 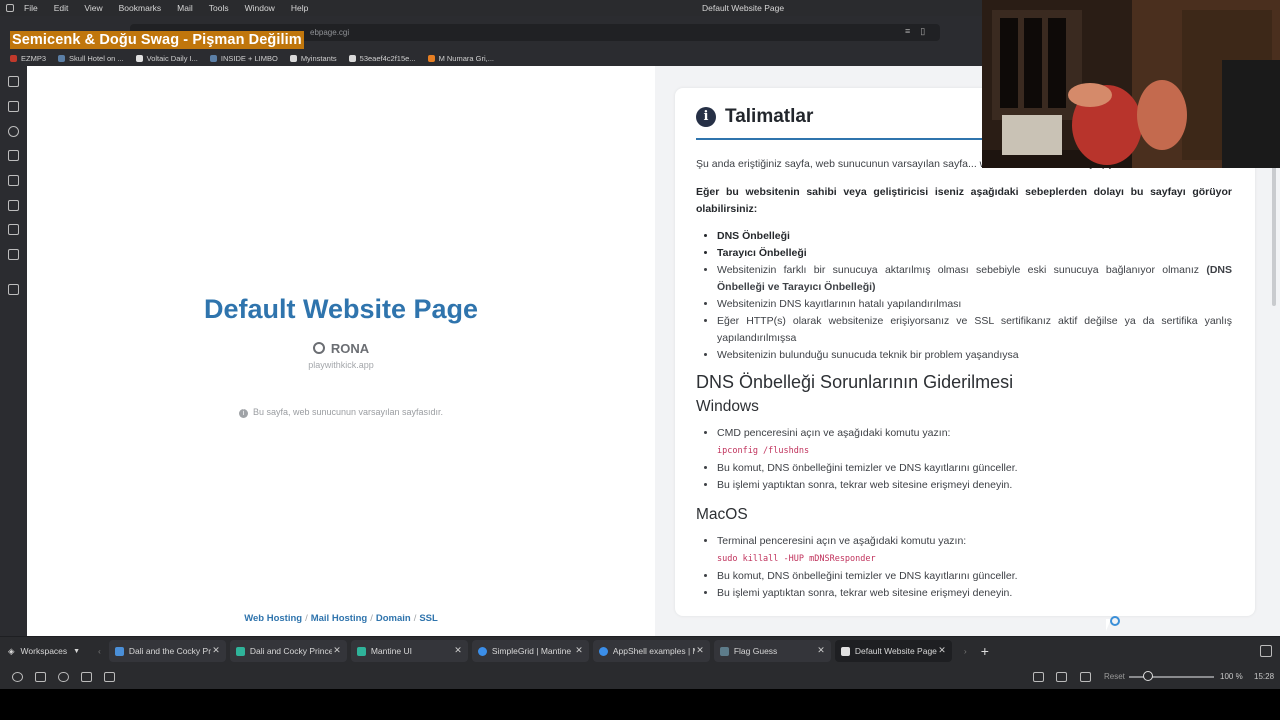 I want to click on tab-label: SimpleGrid | Mantine, so click(x=531, y=651).